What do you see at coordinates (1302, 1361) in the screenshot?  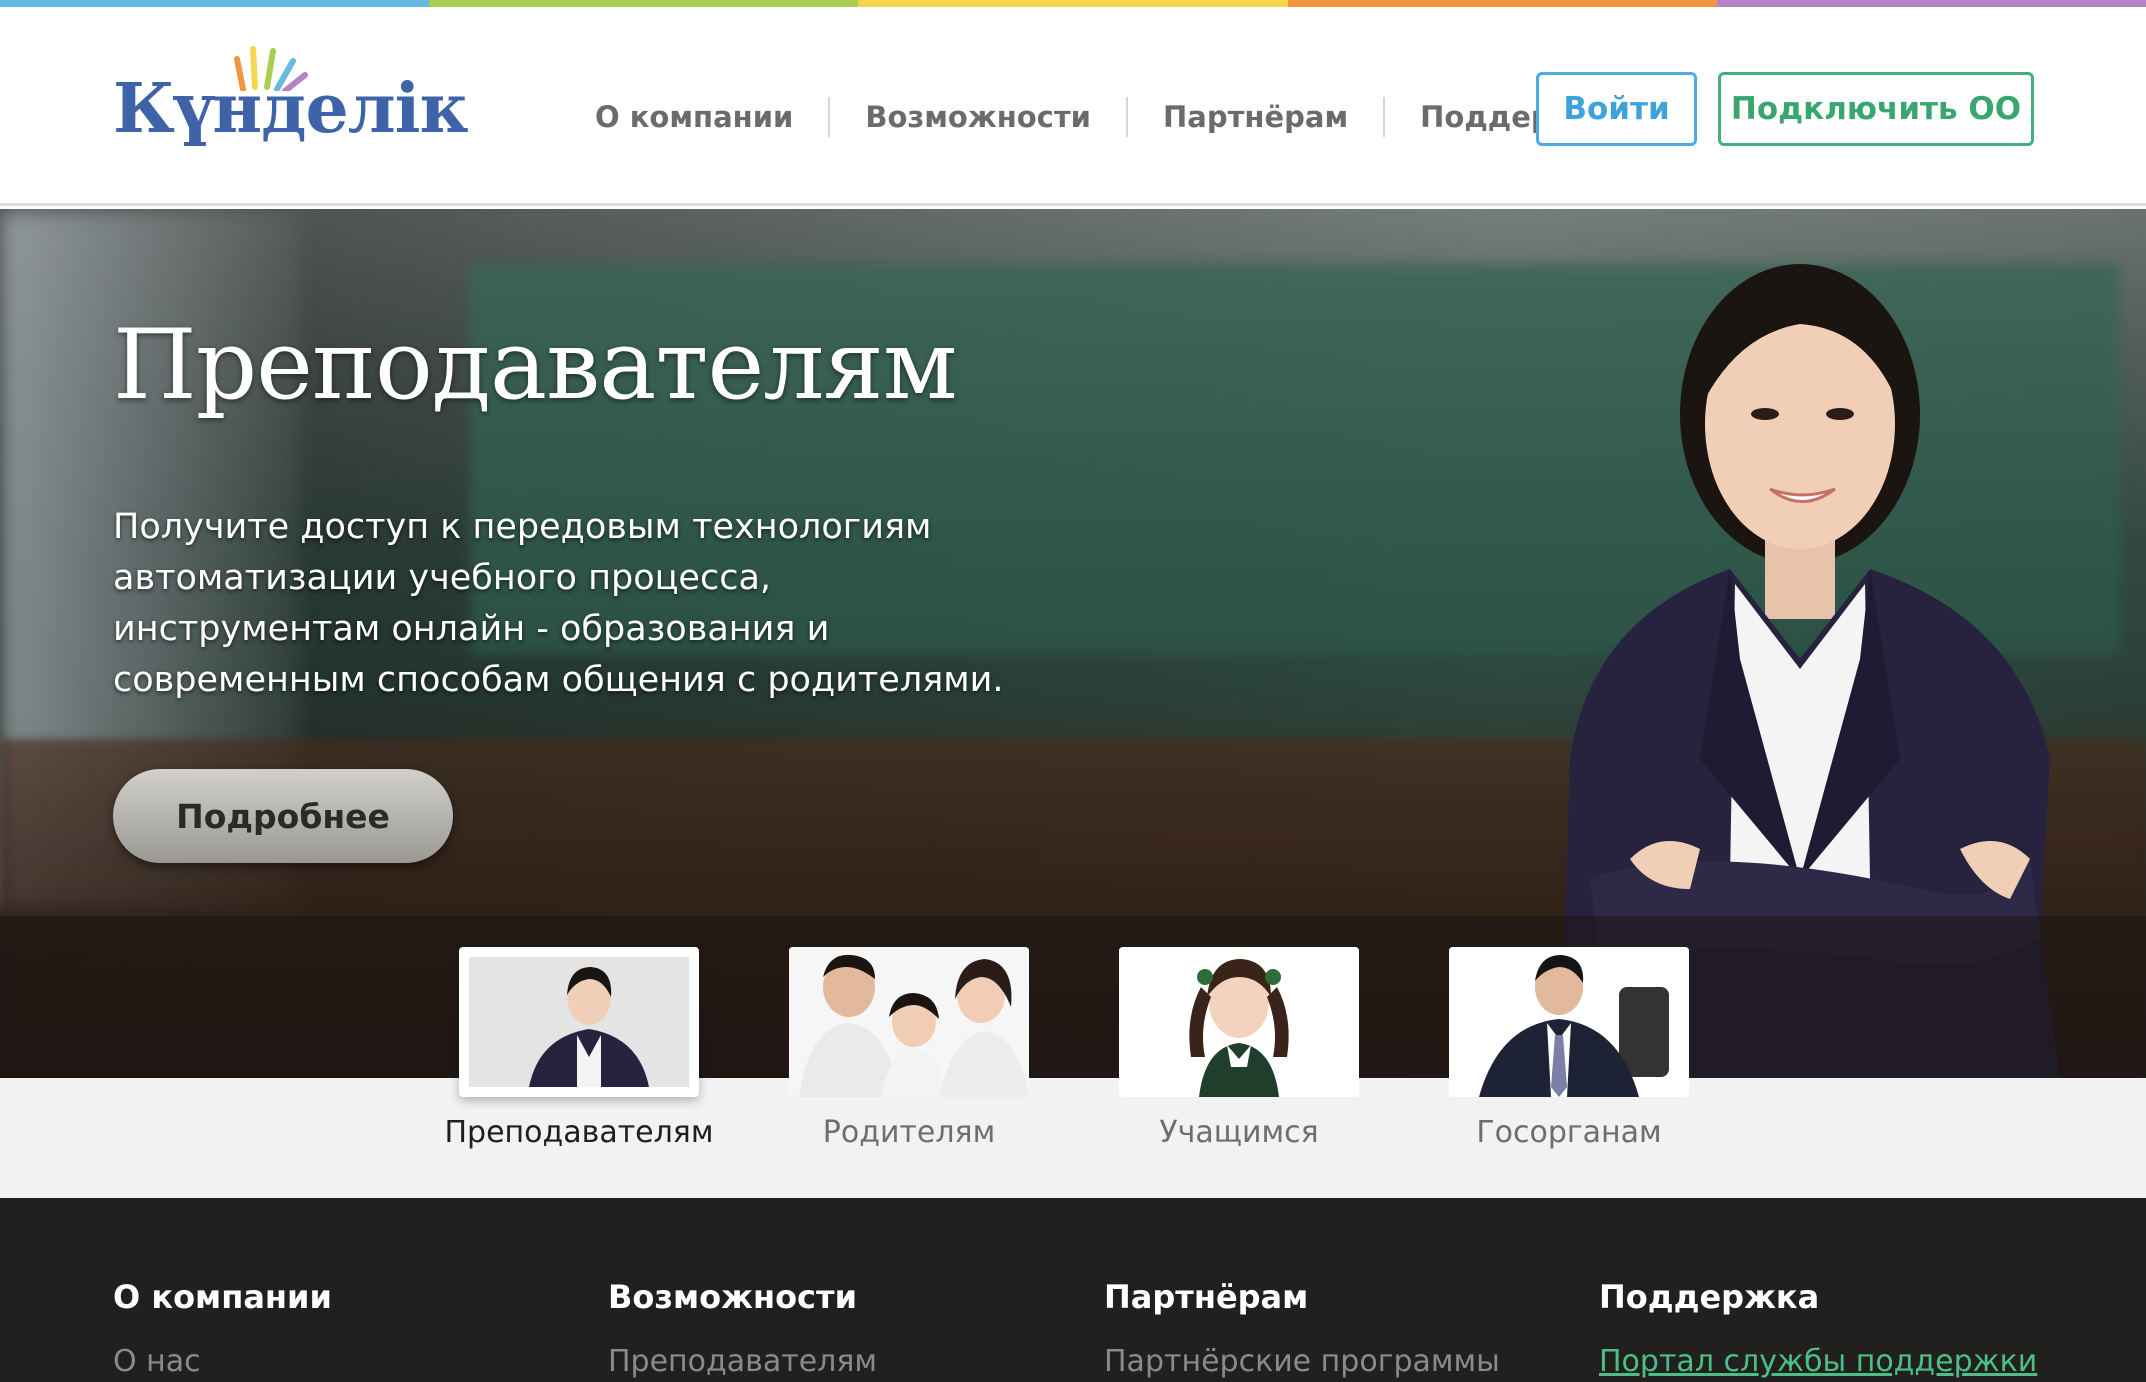 I see `footer-link: Партнёрские программы` at bounding box center [1302, 1361].